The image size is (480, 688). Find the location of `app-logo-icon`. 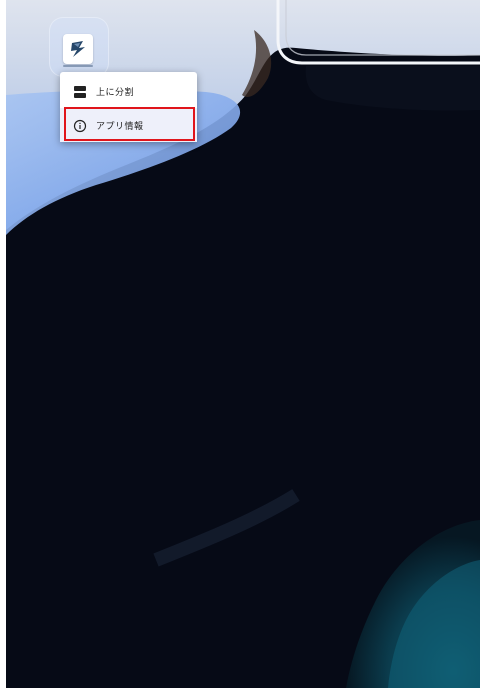

app-logo-icon is located at coordinates (78, 49).